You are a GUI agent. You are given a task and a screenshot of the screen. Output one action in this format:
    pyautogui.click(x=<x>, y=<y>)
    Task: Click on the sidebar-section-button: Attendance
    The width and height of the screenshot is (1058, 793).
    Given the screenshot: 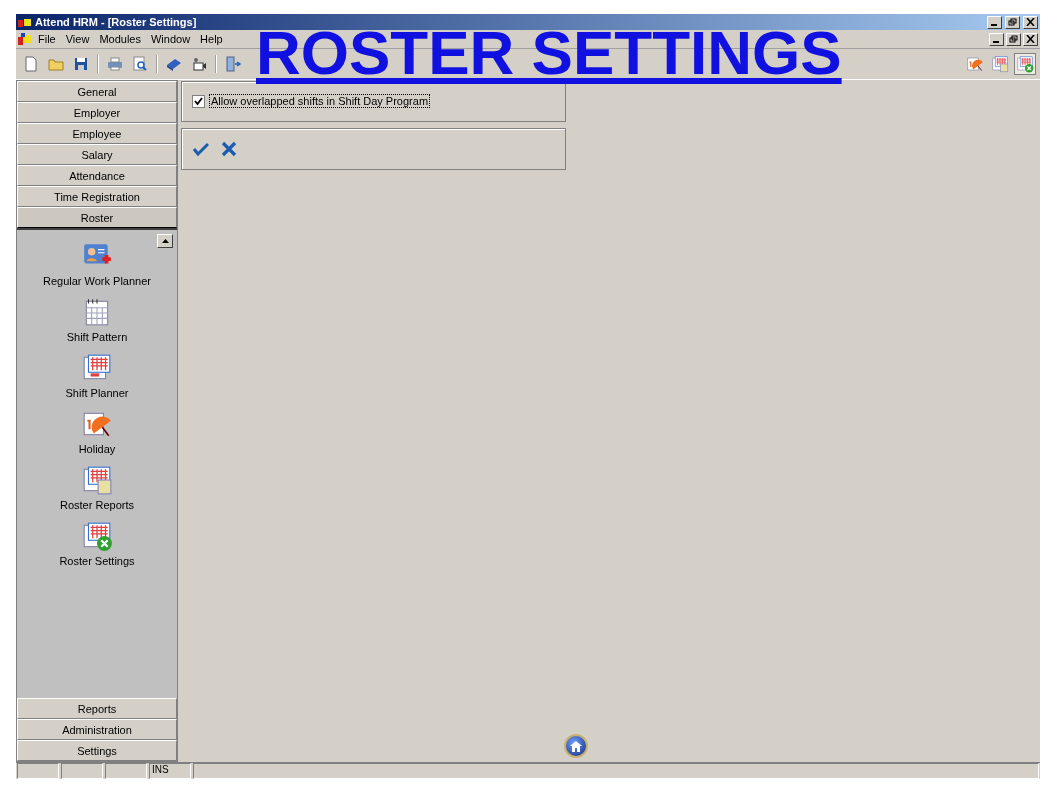 What is the action you would take?
    pyautogui.click(x=97, y=175)
    